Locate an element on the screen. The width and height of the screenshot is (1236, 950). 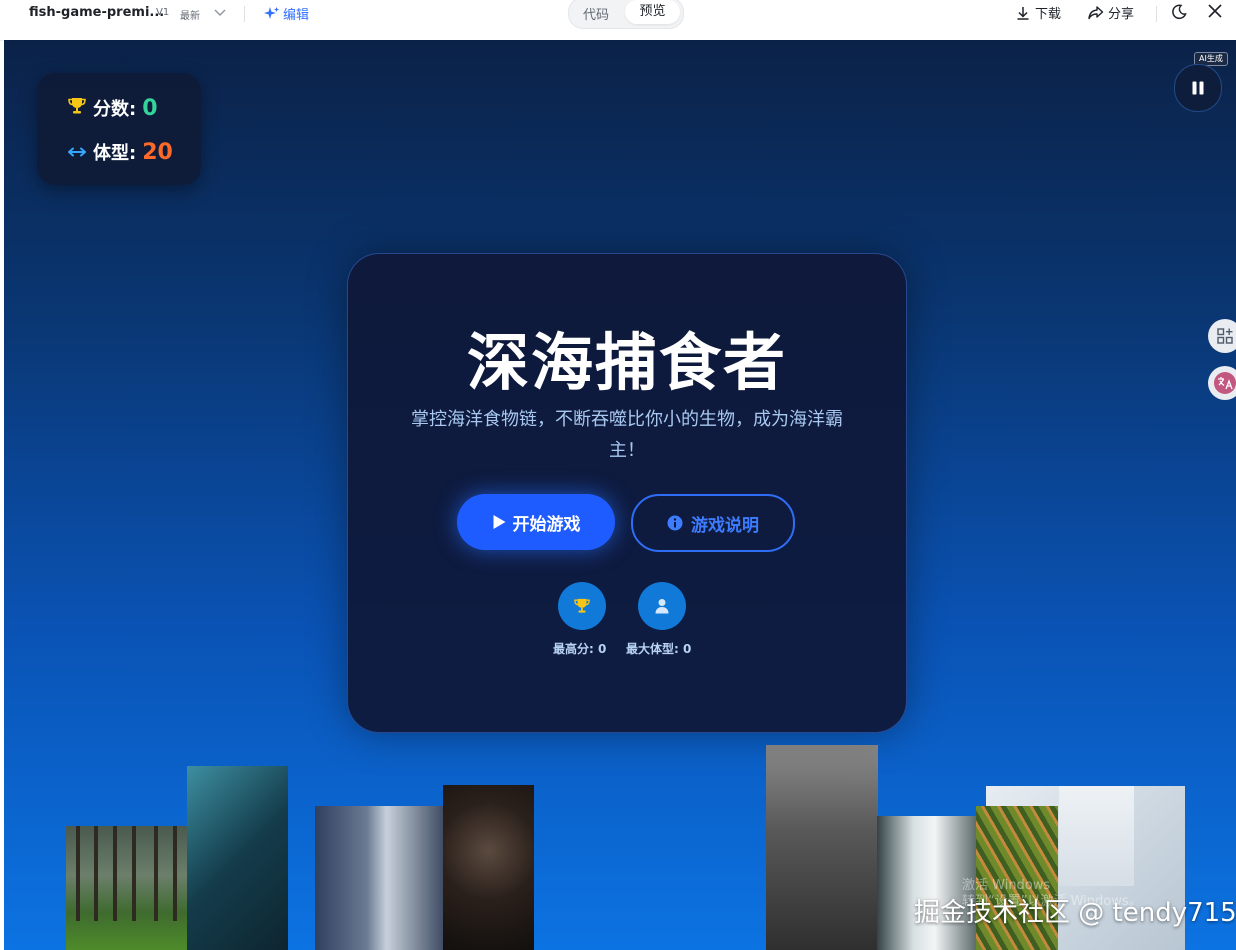
max-size-badge is located at coordinates (662, 606).